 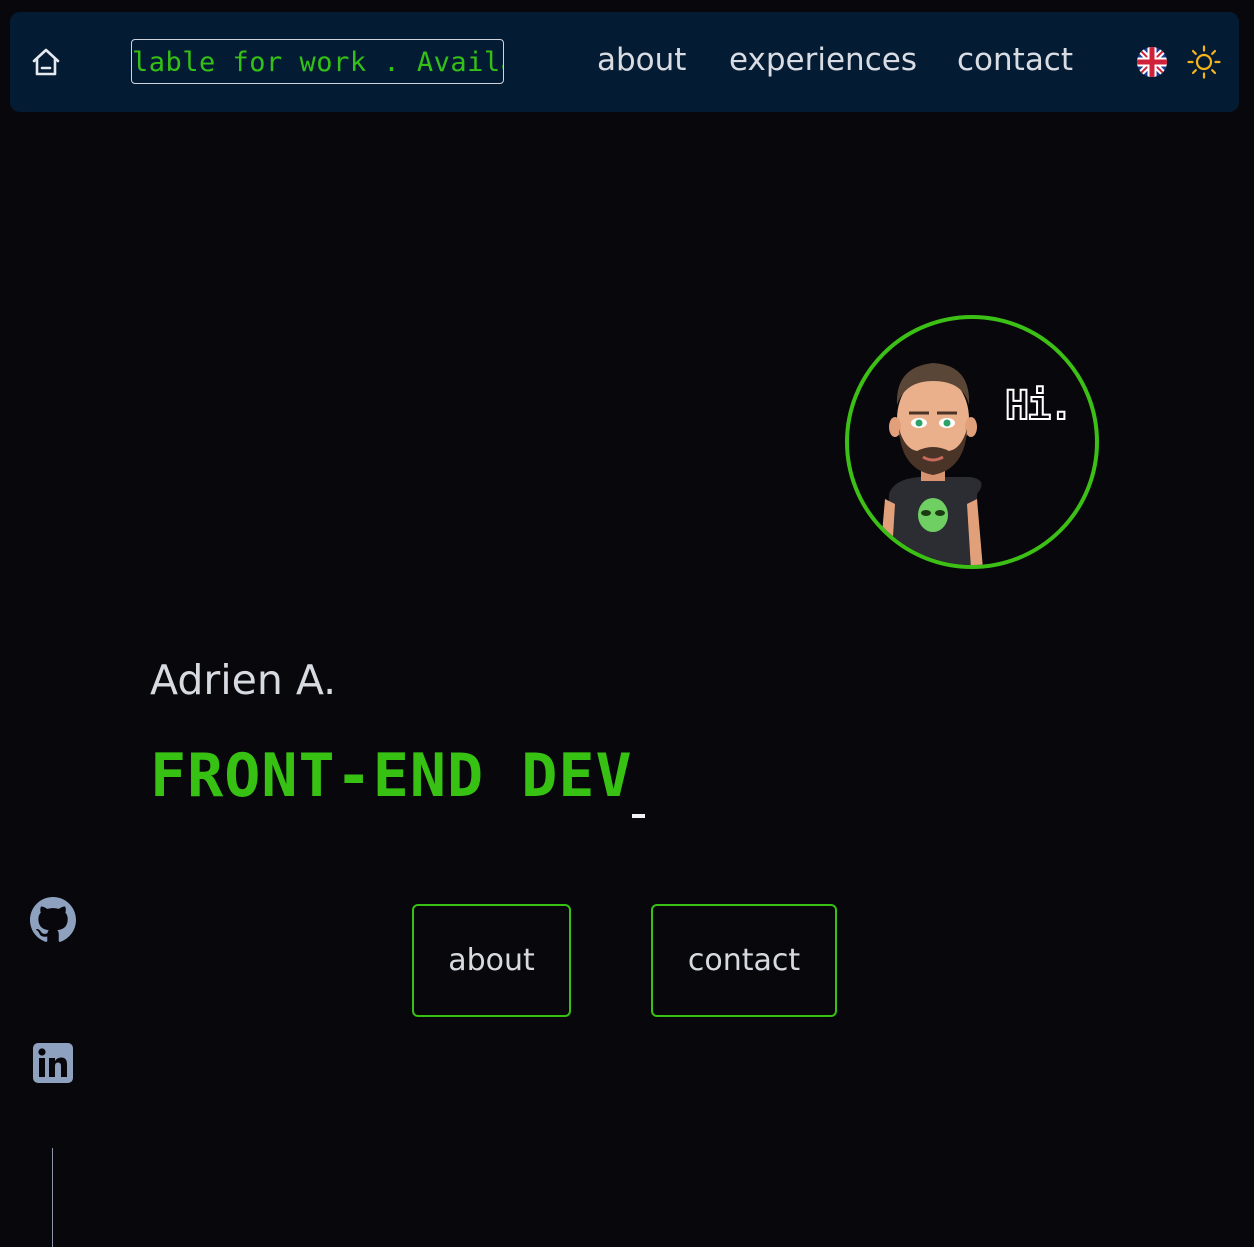 I want to click on hero-name: Adrien A., so click(x=243, y=680).